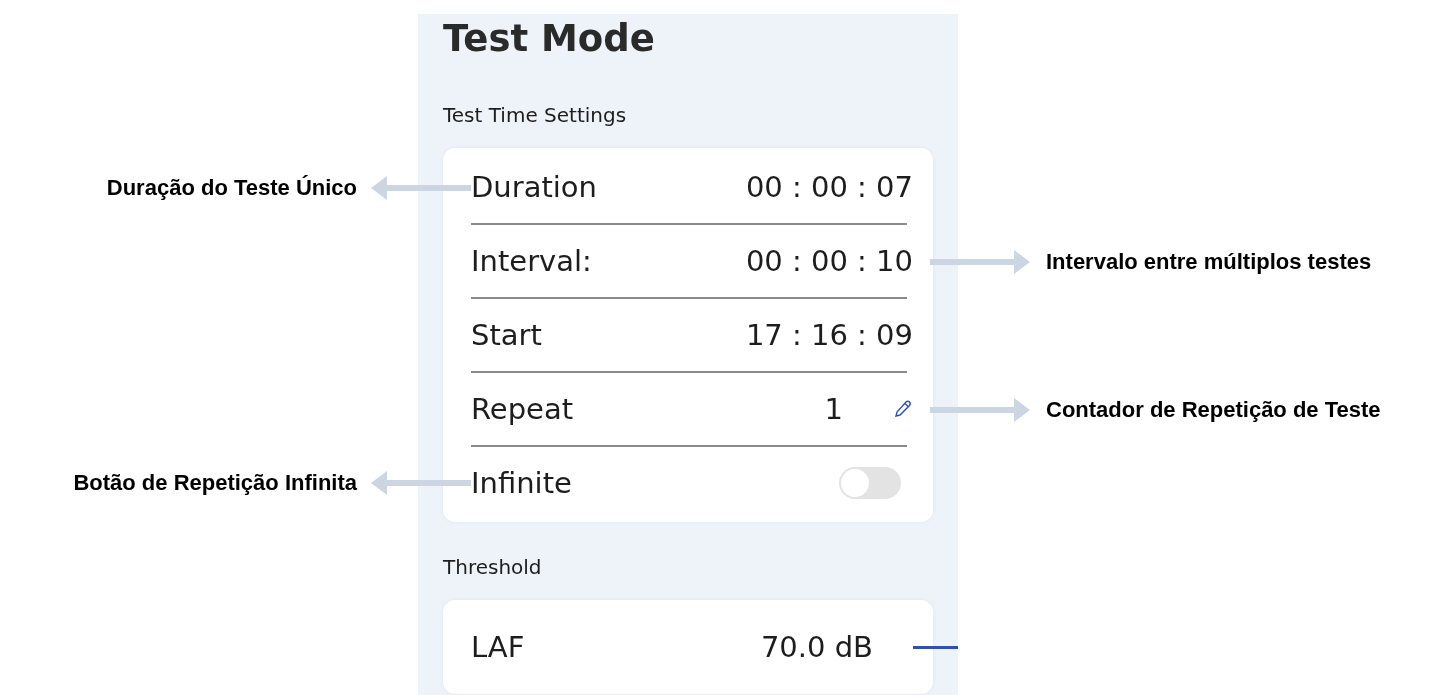 The image size is (1454, 695). Describe the element at coordinates (534, 187) in the screenshot. I see `setting-label: Duration` at that location.